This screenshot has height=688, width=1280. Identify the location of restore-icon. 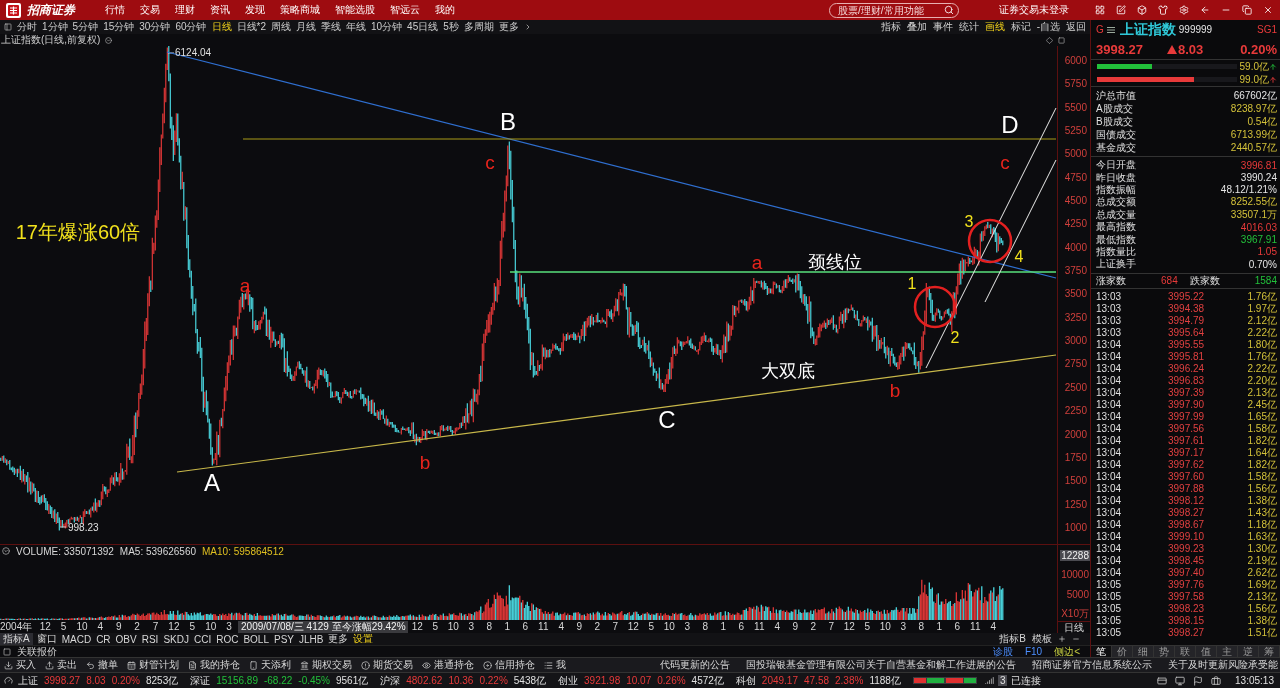
(1247, 10).